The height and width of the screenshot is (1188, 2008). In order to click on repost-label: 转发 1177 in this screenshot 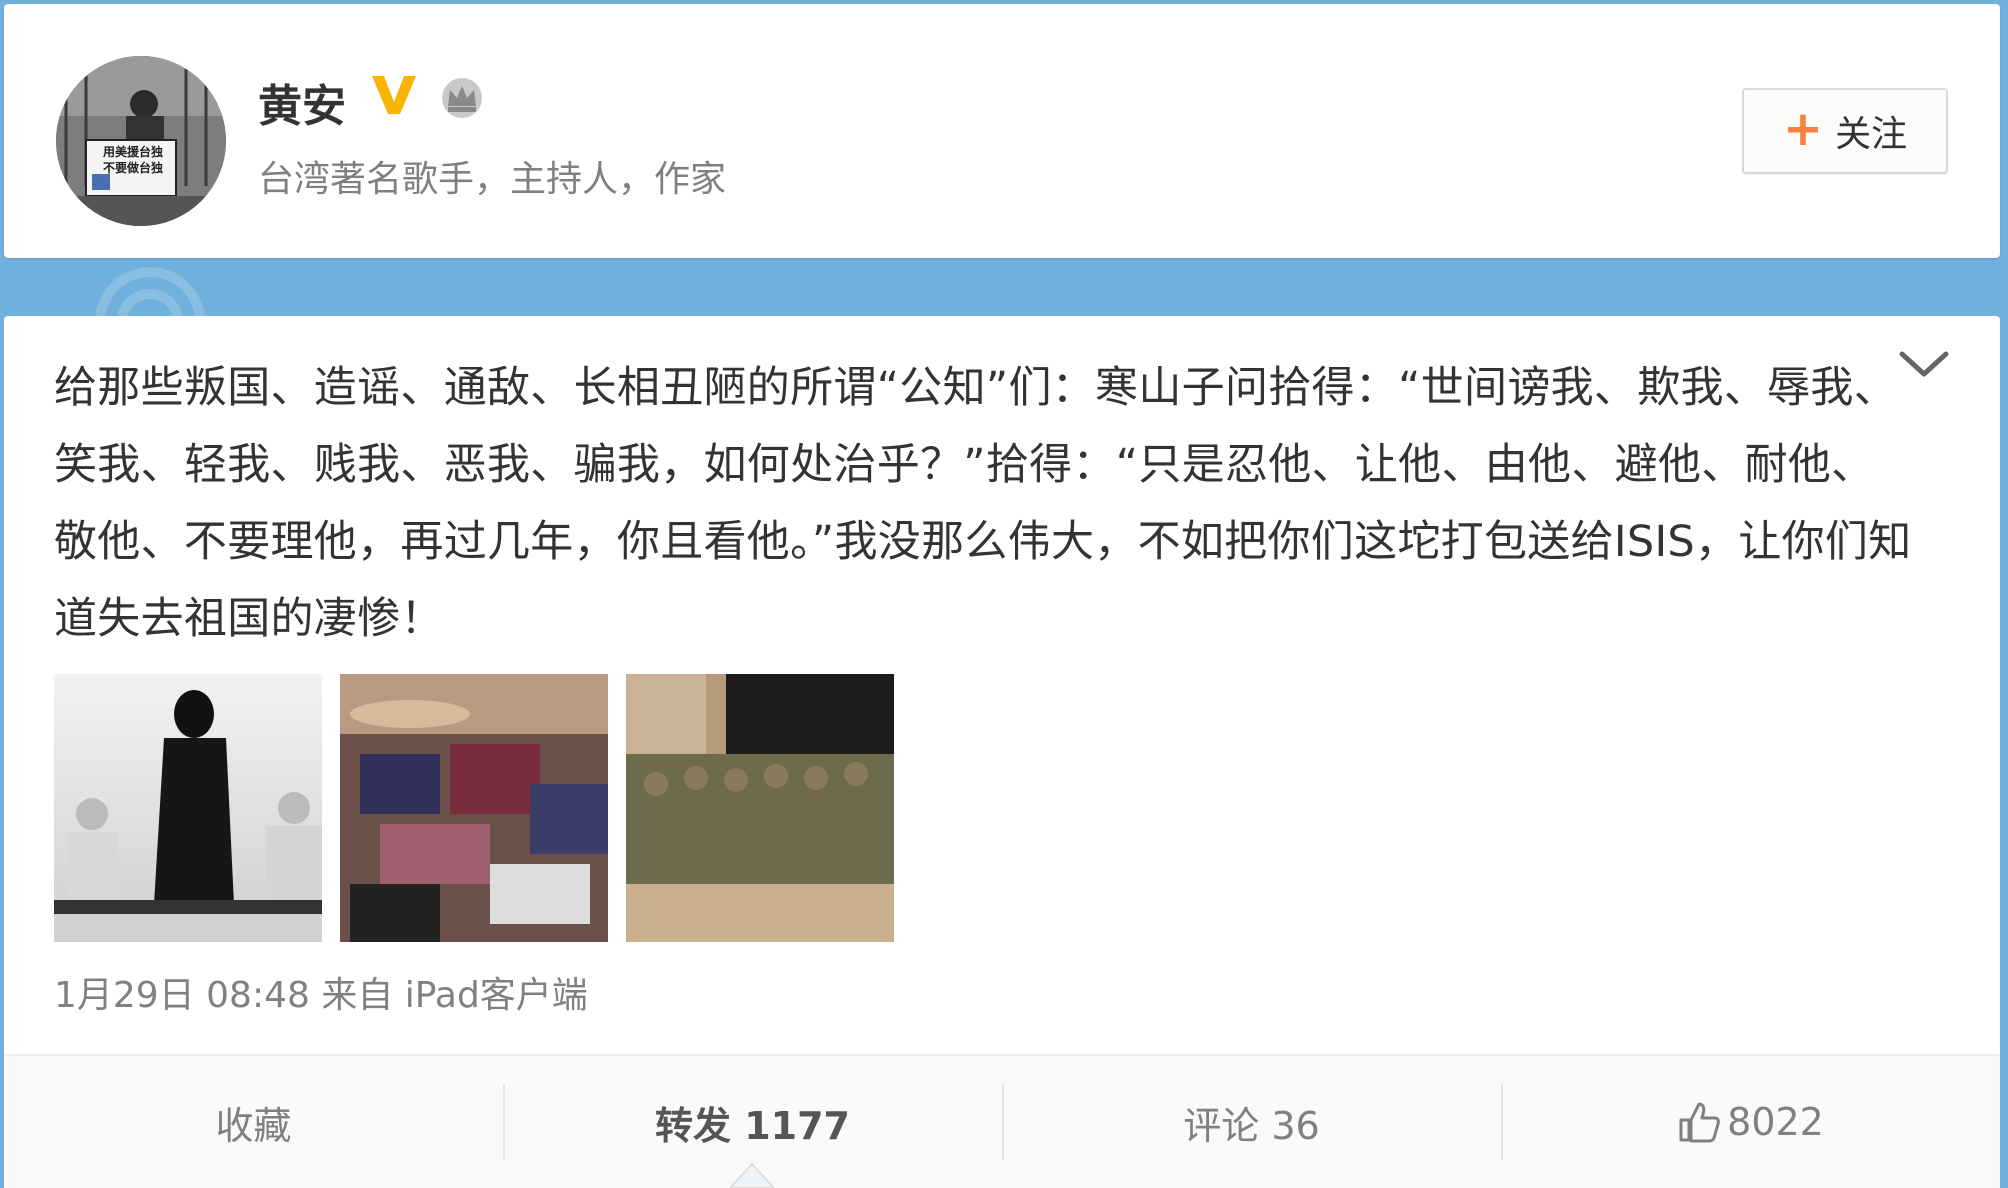, I will do `click(752, 1125)`.